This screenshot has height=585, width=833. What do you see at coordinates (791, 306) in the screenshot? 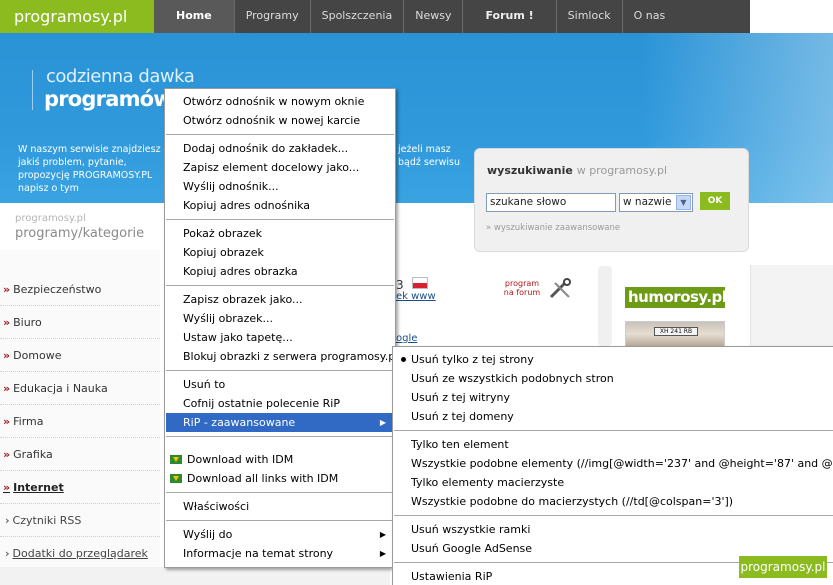
I see `right-side-panel` at bounding box center [791, 306].